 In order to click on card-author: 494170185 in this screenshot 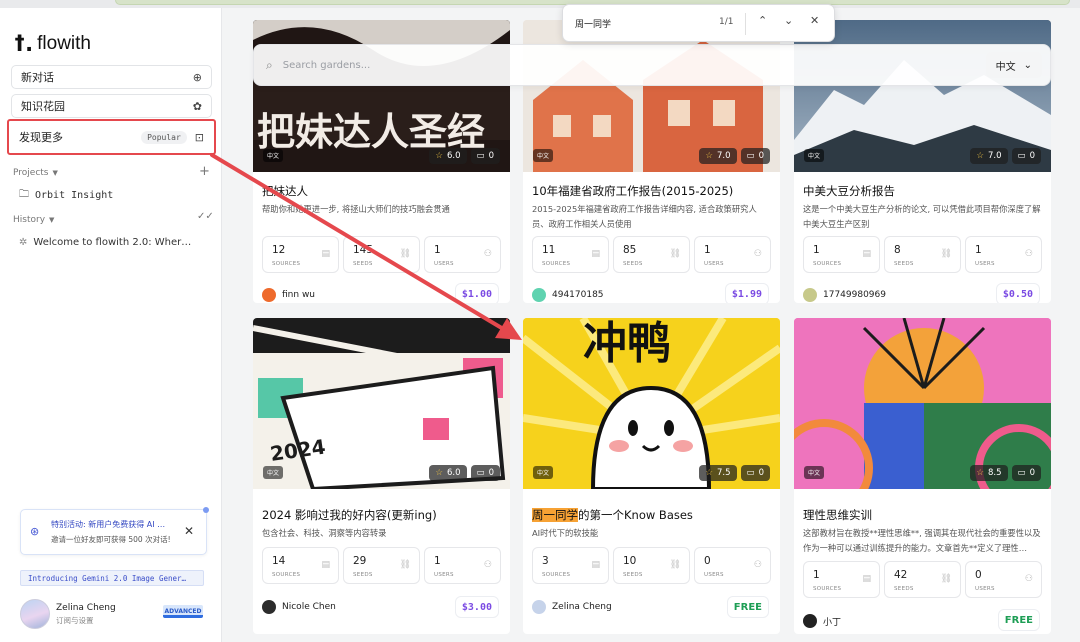, I will do `click(568, 295)`.